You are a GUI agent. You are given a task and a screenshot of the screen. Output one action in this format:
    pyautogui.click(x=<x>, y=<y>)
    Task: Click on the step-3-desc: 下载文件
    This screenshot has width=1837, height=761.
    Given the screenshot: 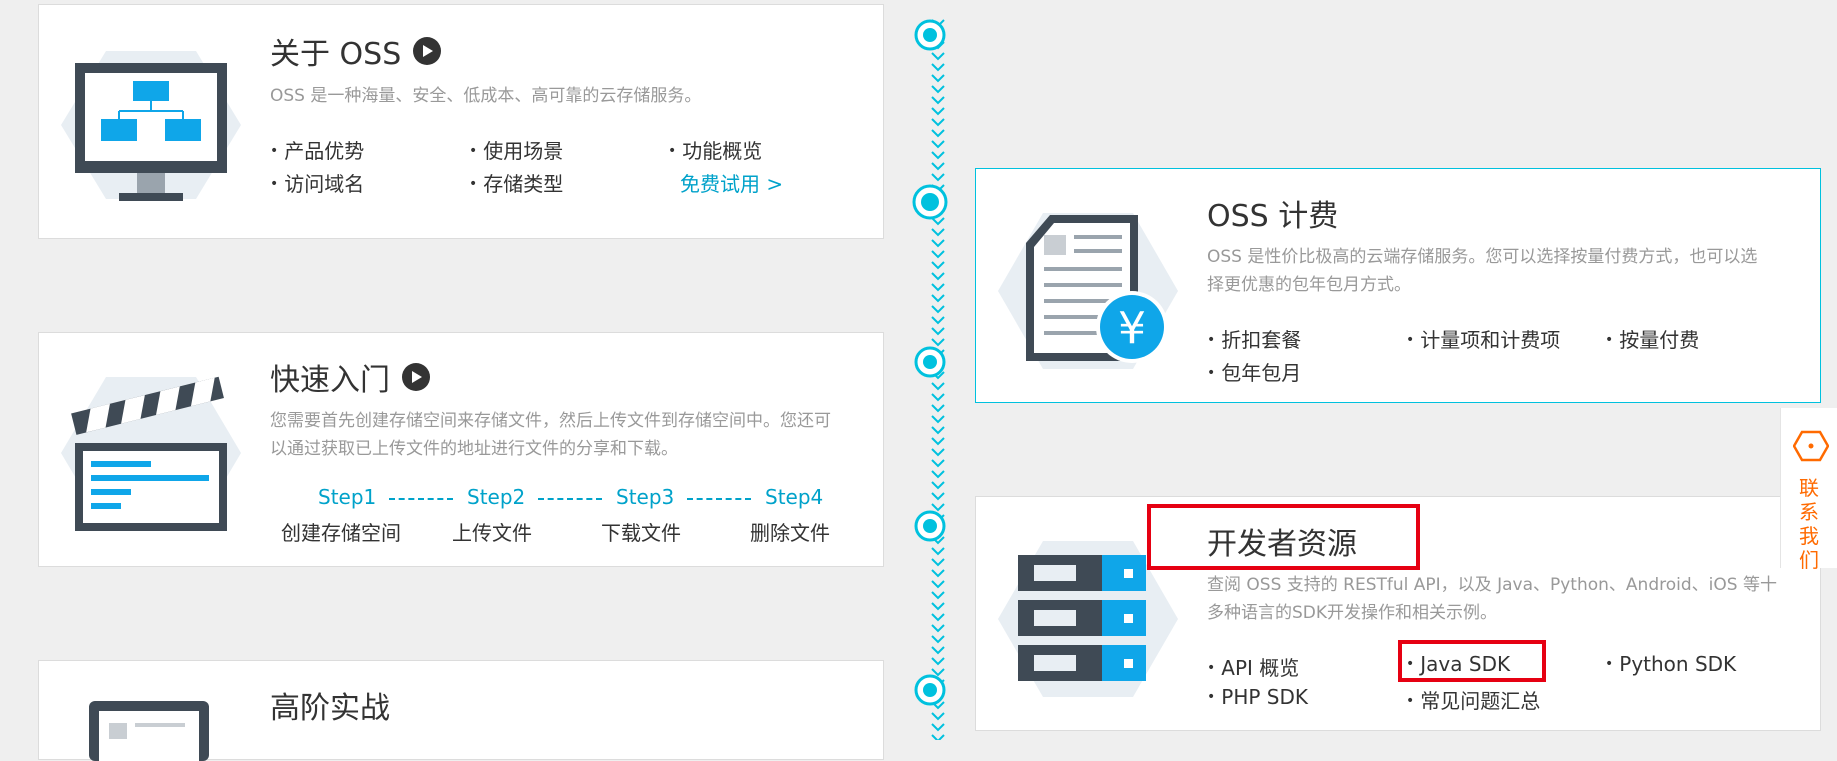 What is the action you would take?
    pyautogui.click(x=641, y=531)
    